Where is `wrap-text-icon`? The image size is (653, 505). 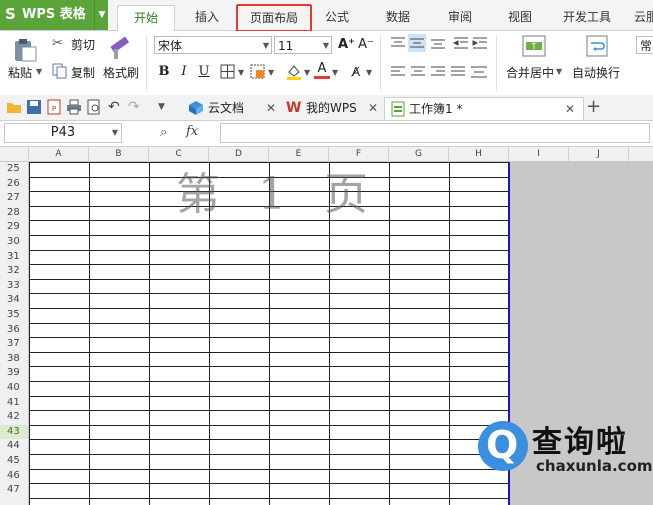 wrap-text-icon is located at coordinates (597, 46).